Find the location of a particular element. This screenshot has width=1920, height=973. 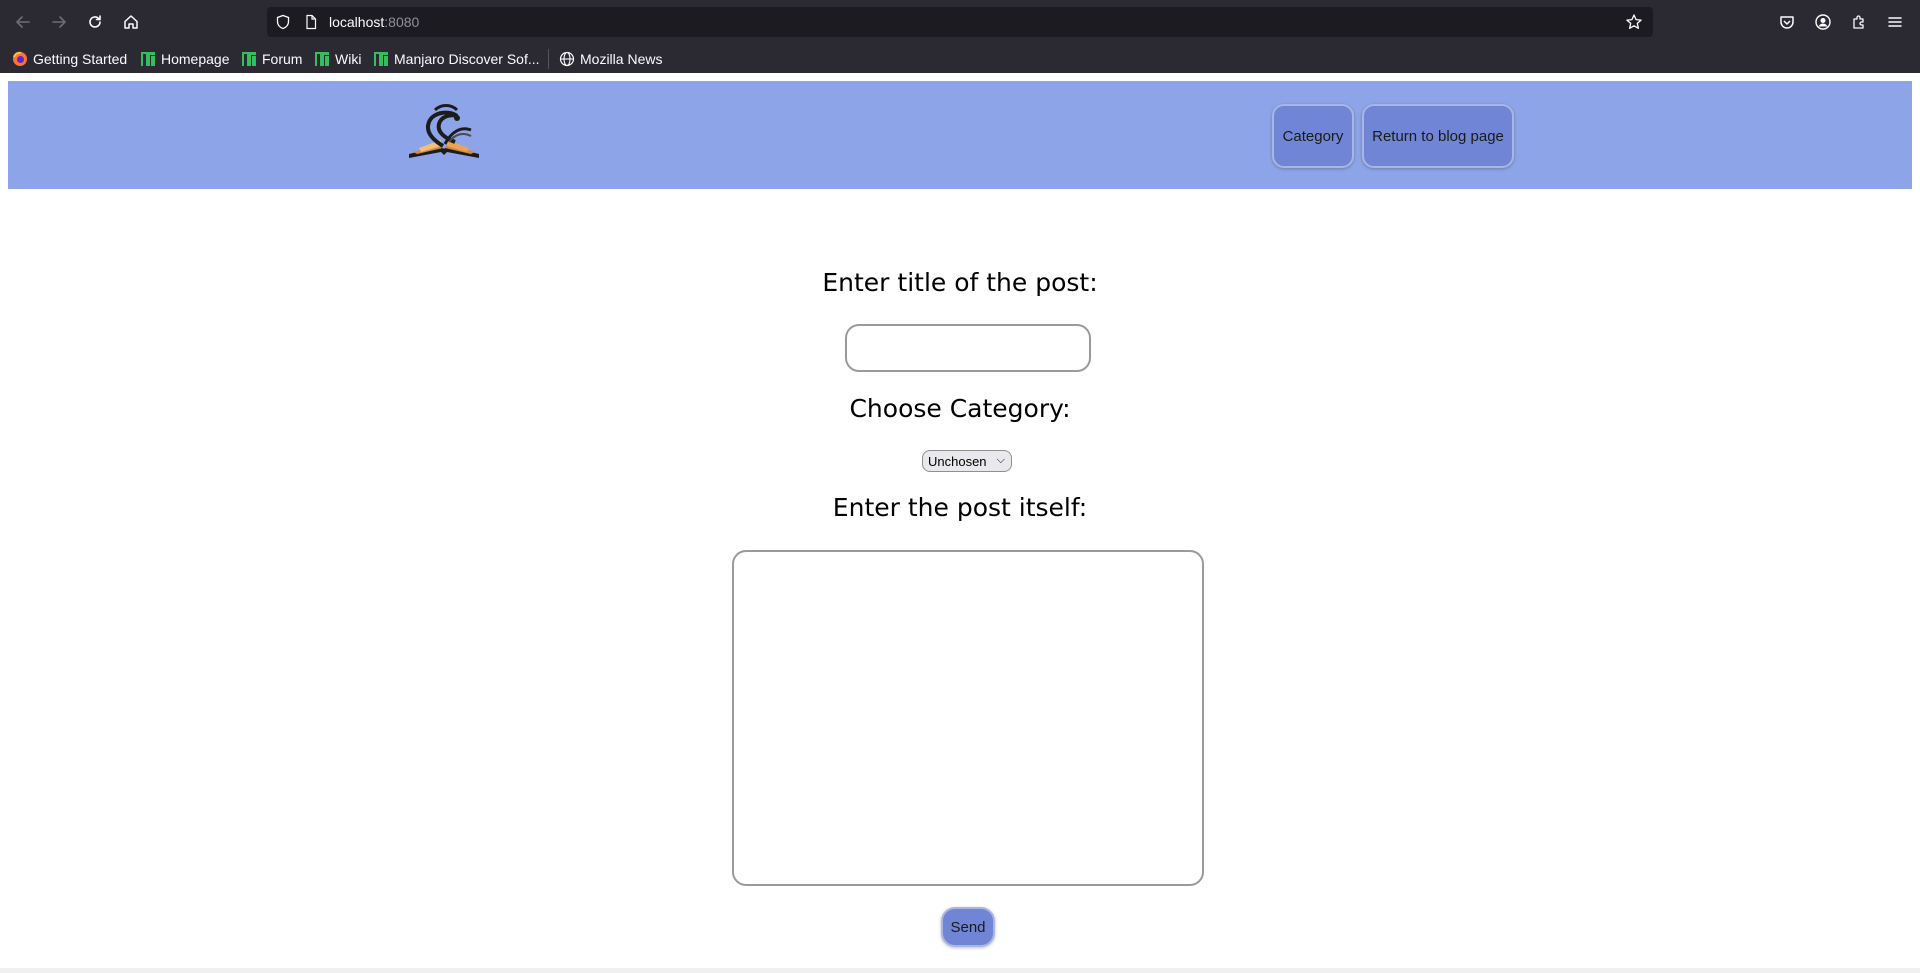

arrow-left-icon is located at coordinates (22, 22).